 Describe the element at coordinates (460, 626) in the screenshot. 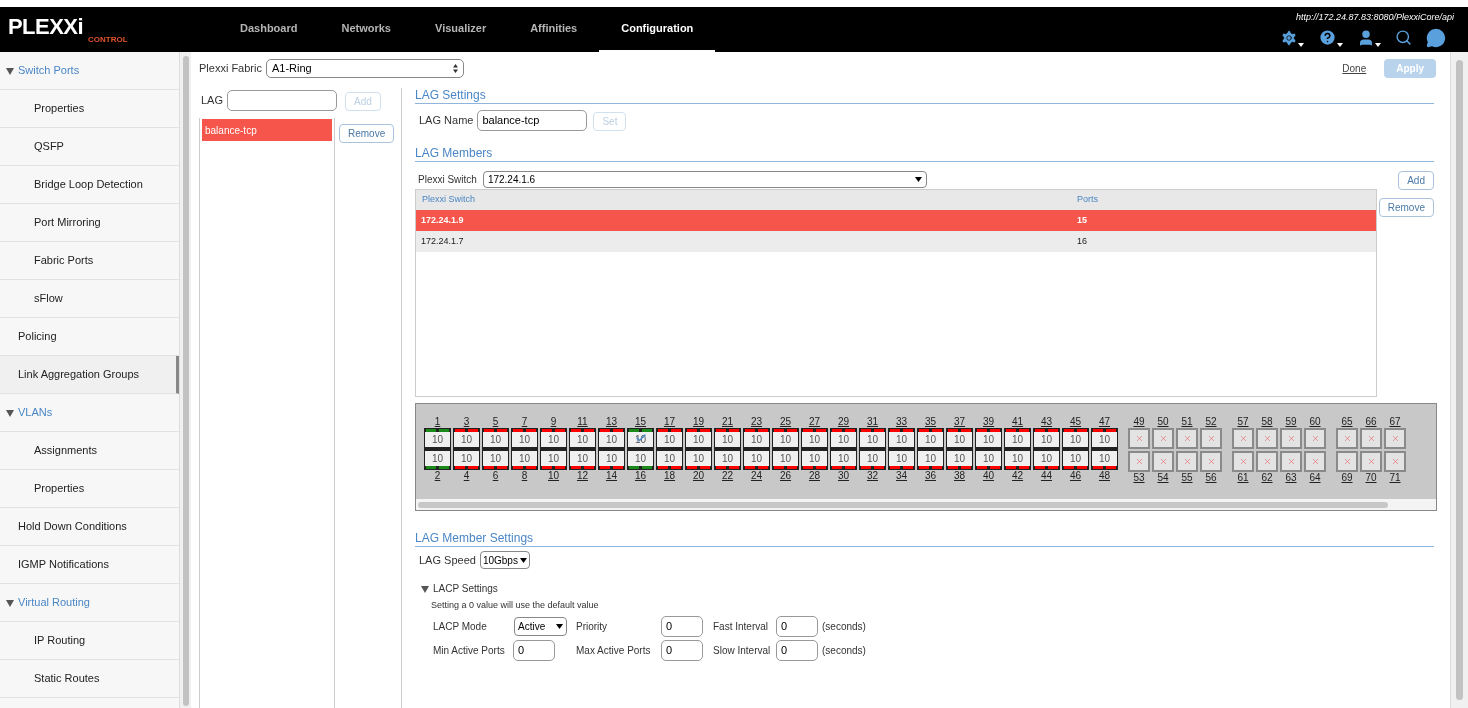

I see `field-label: LACP Mode` at that location.